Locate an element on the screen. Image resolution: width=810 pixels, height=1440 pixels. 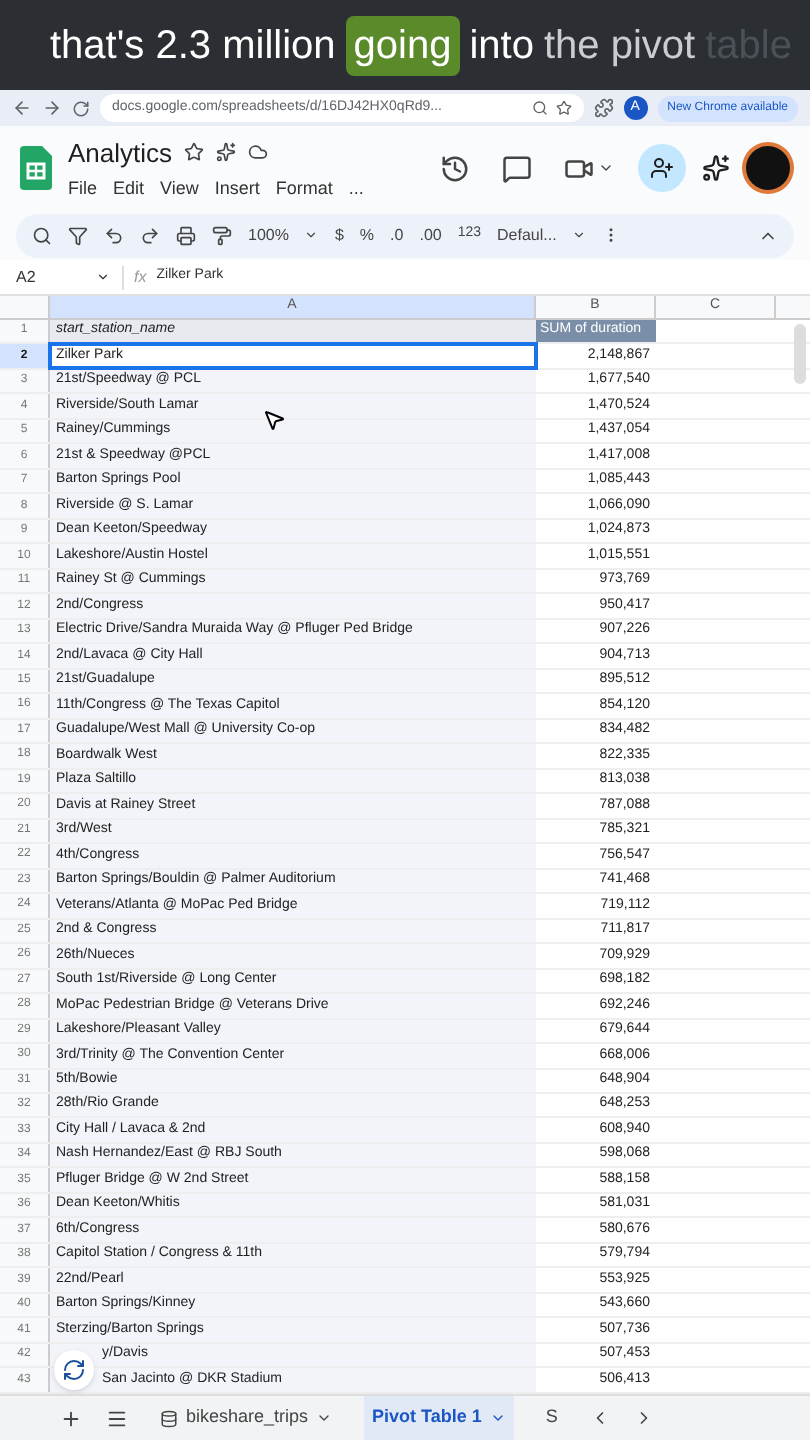
document-title: Analytics is located at coordinates (120, 152).